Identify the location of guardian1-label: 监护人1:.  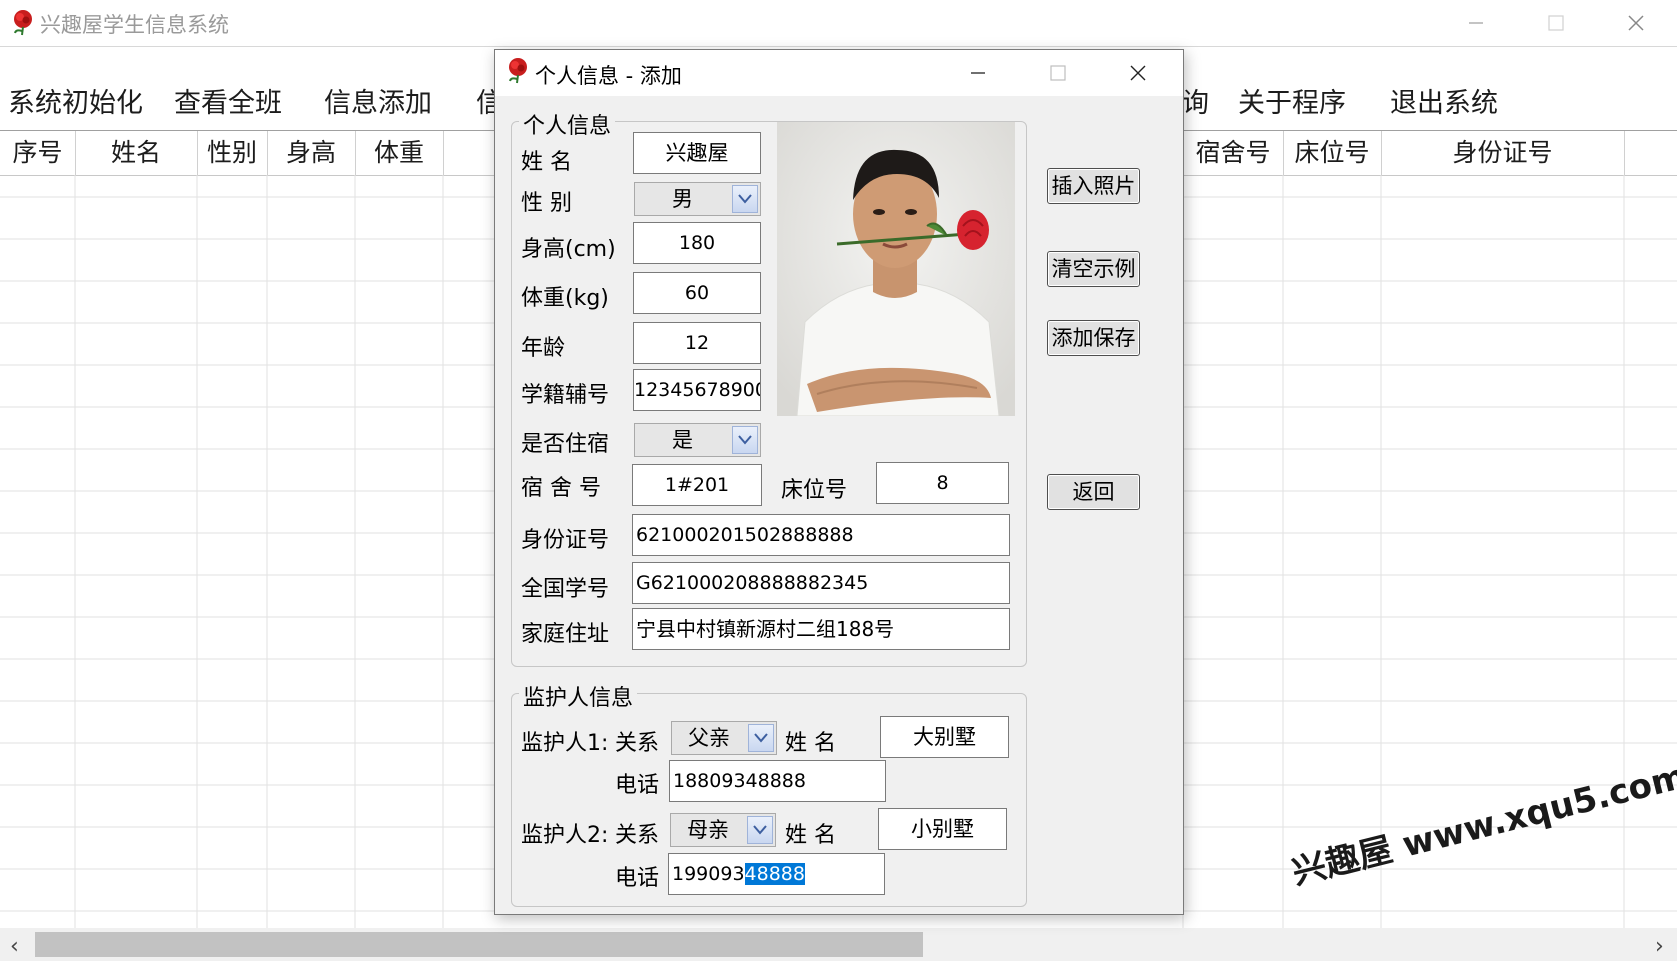
(565, 743).